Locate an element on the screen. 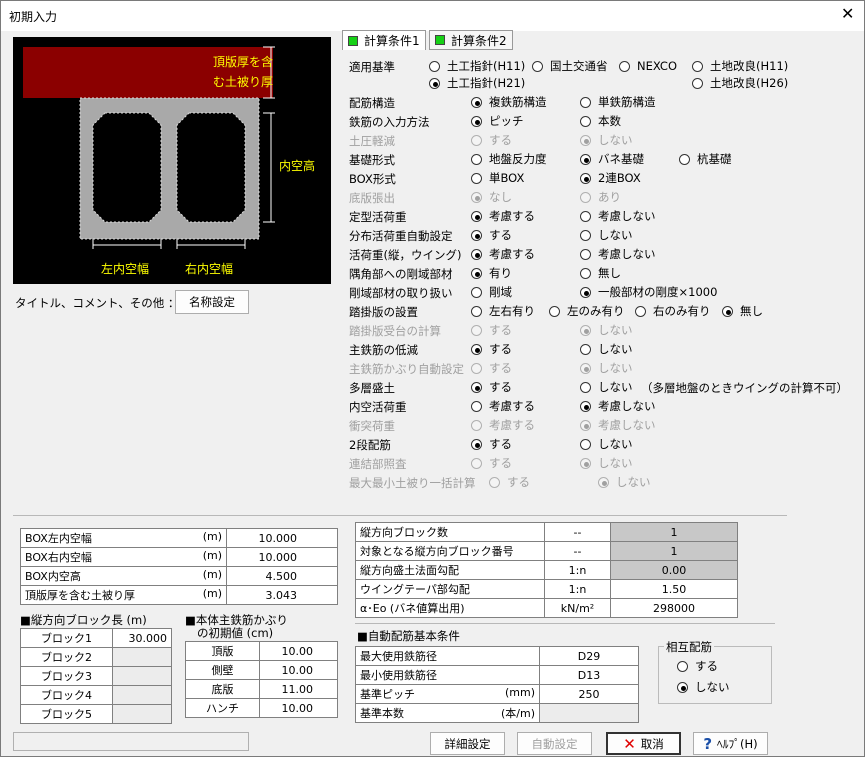  table-row: 最小使用鉄筋径 D13 is located at coordinates (497, 675).